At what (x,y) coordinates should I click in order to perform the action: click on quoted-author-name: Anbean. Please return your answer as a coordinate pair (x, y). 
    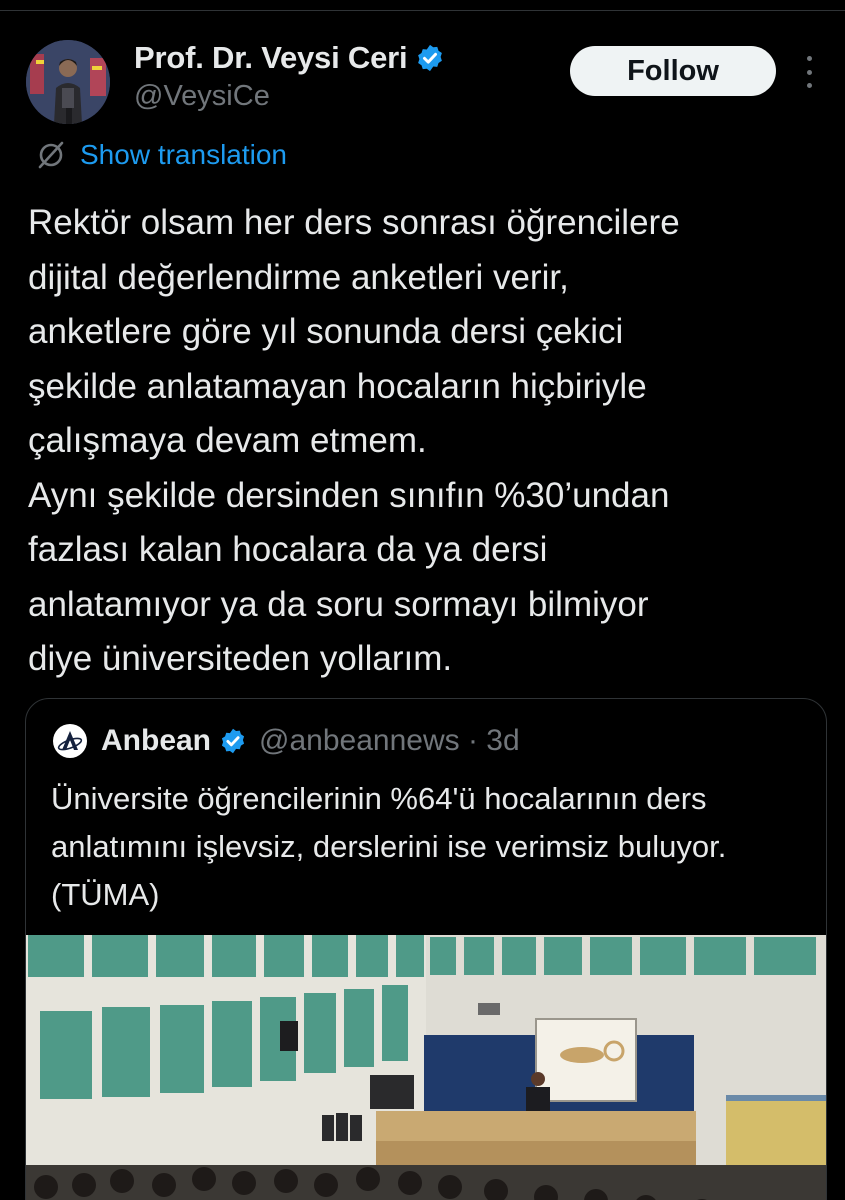
    Looking at the image, I should click on (156, 741).